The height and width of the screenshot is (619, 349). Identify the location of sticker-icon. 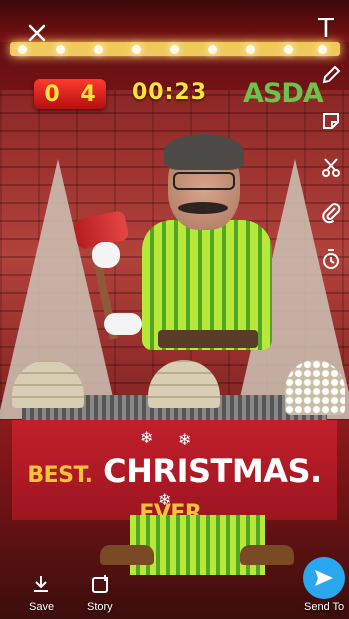
(331, 121).